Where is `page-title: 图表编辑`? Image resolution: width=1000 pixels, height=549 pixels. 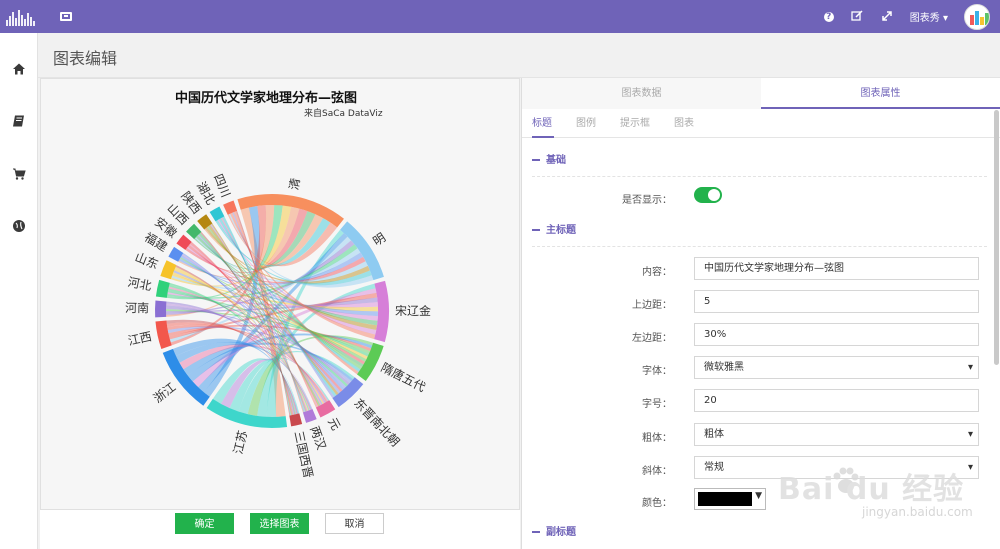
page-title: 图表编辑 is located at coordinates (85, 58).